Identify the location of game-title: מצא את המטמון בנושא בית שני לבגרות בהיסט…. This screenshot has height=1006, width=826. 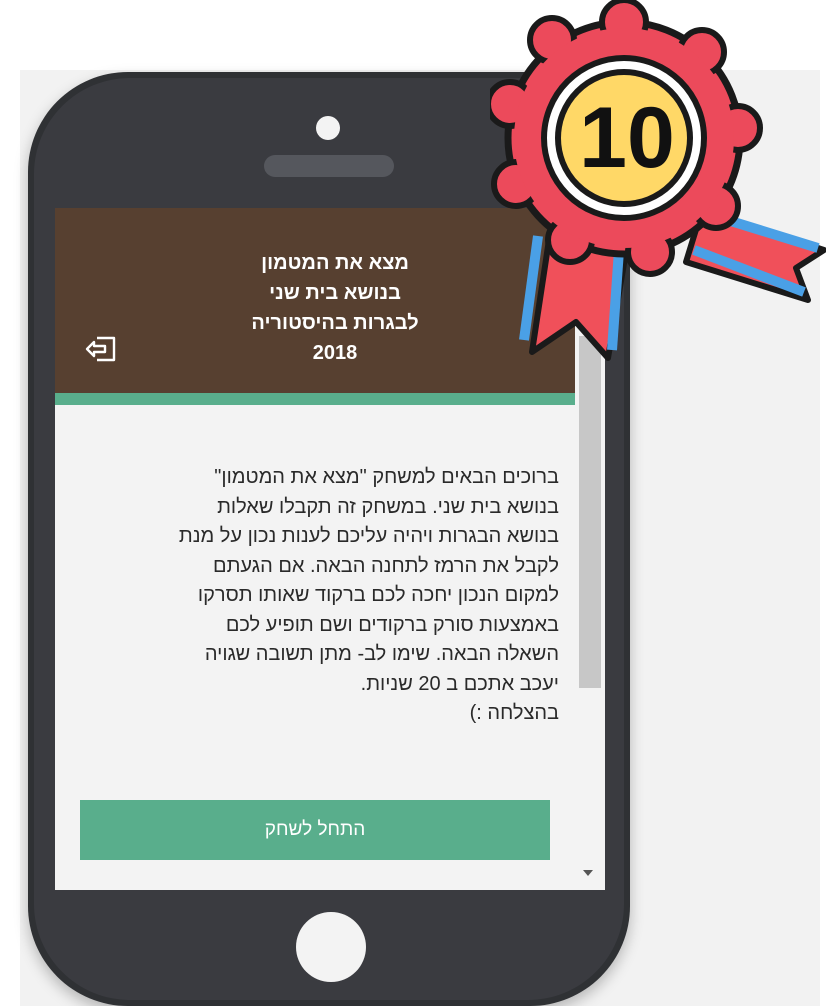
(335, 308).